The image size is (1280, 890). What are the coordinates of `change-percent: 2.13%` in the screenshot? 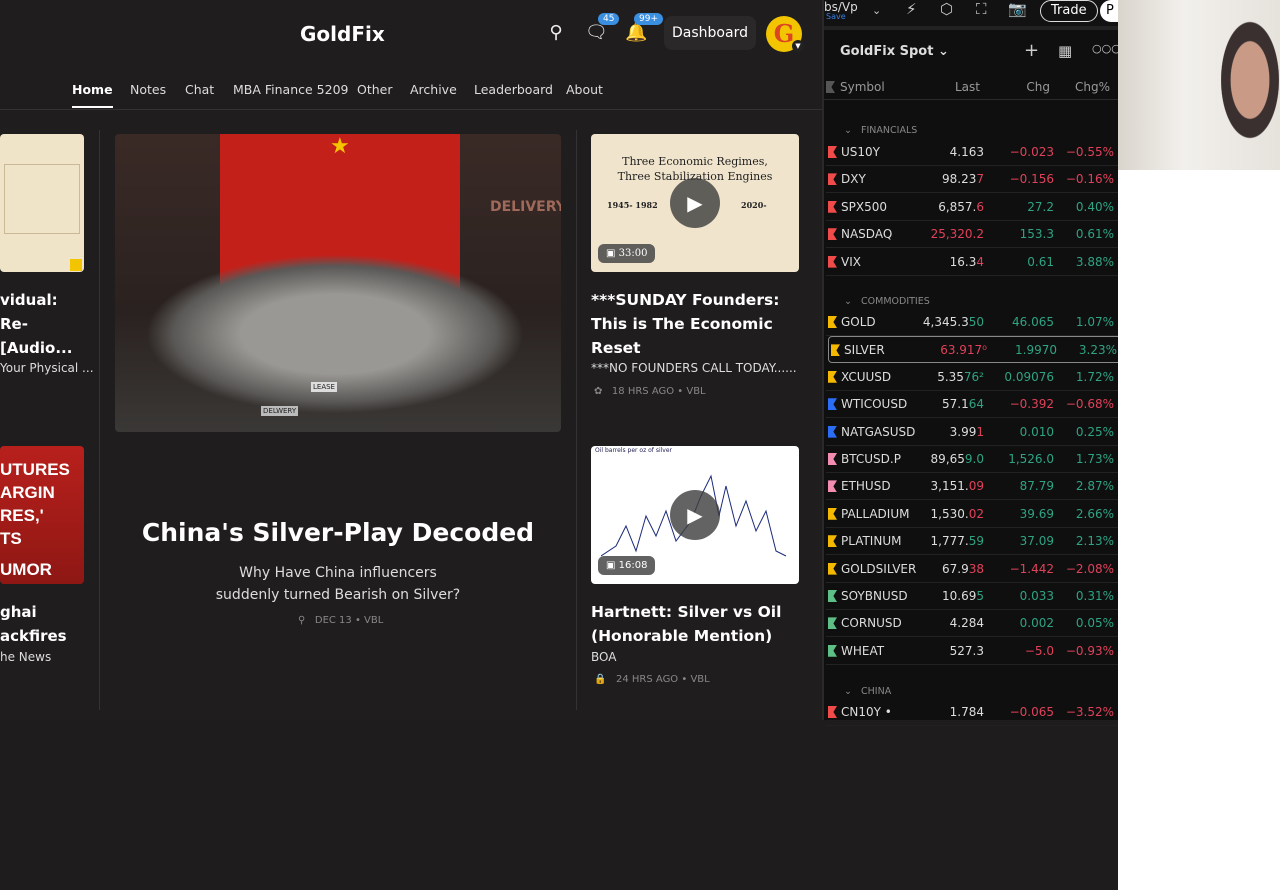 It's located at (1094, 541).